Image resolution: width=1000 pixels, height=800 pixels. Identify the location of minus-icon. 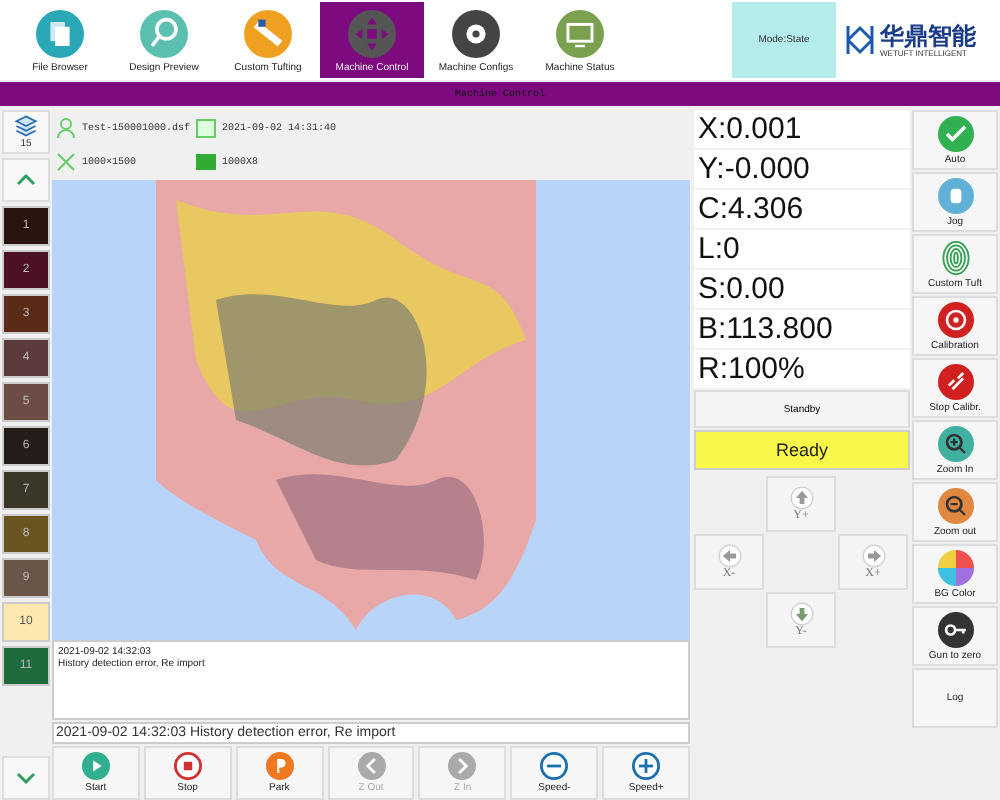
(554, 766).